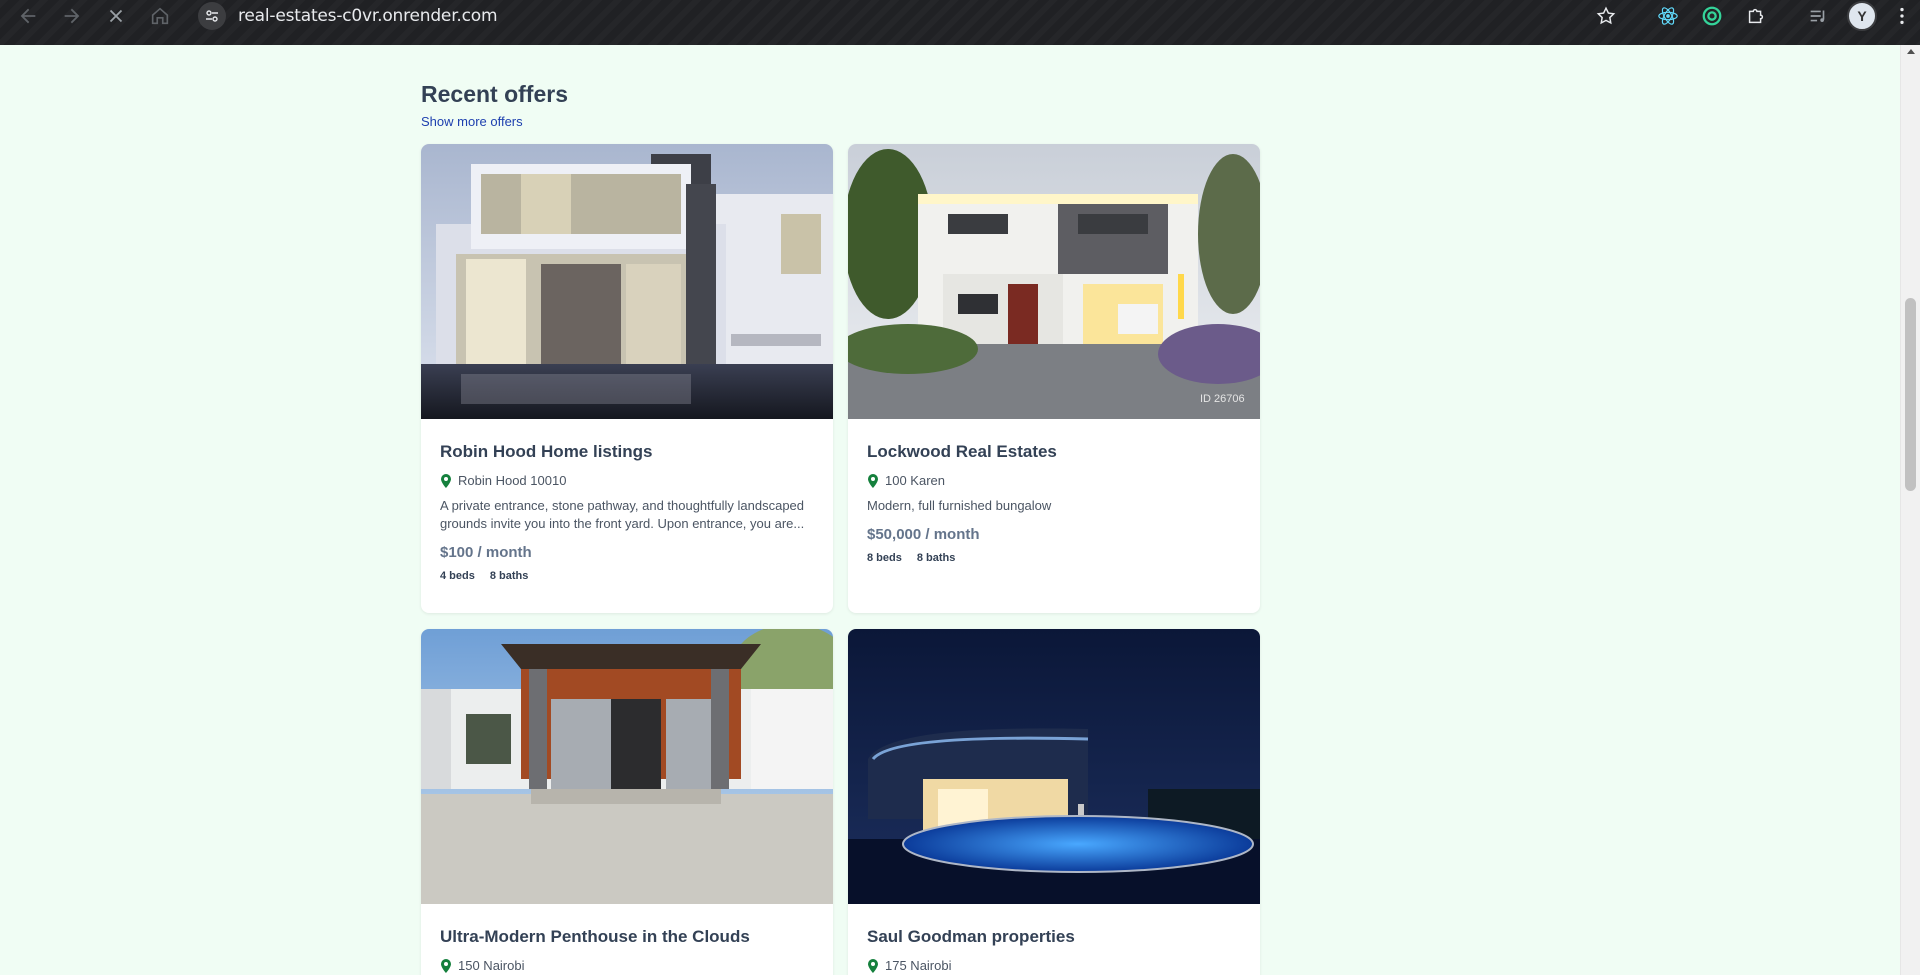 Image resolution: width=1920 pixels, height=975 pixels. I want to click on scroll-up-arrow, so click(1911, 51).